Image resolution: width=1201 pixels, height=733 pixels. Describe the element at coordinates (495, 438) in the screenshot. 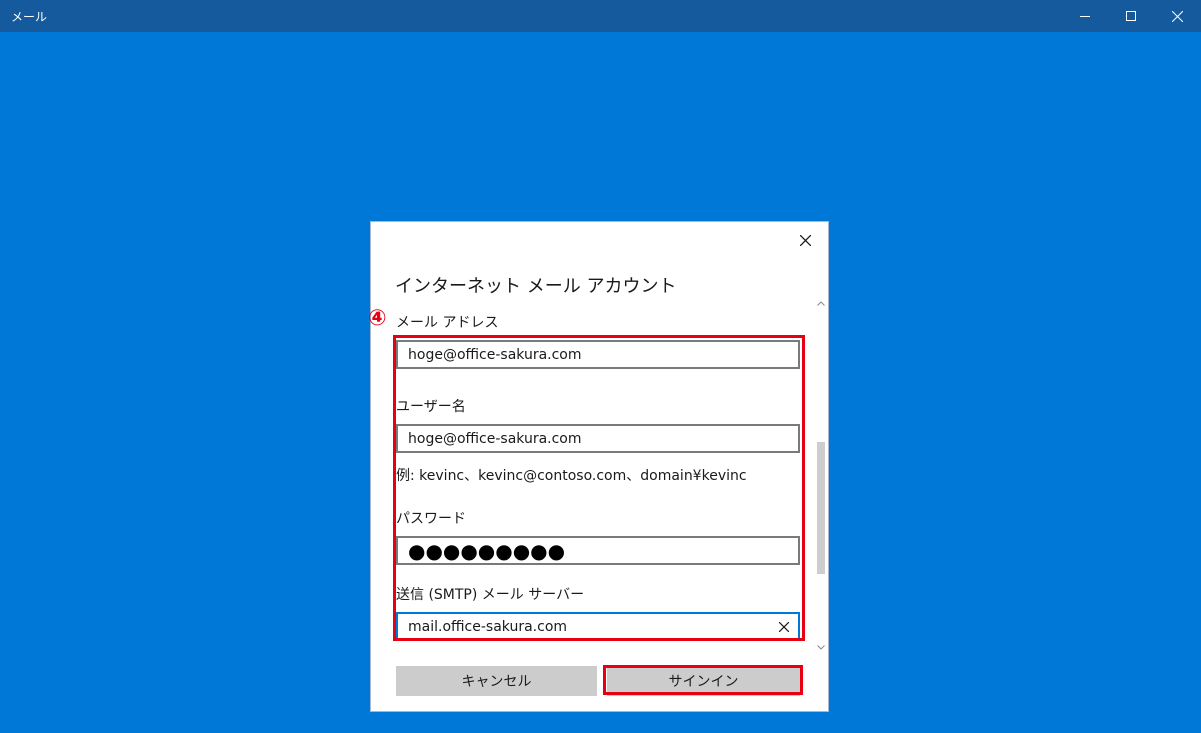

I see `username-field-value: hoge@office-sakura.com` at that location.